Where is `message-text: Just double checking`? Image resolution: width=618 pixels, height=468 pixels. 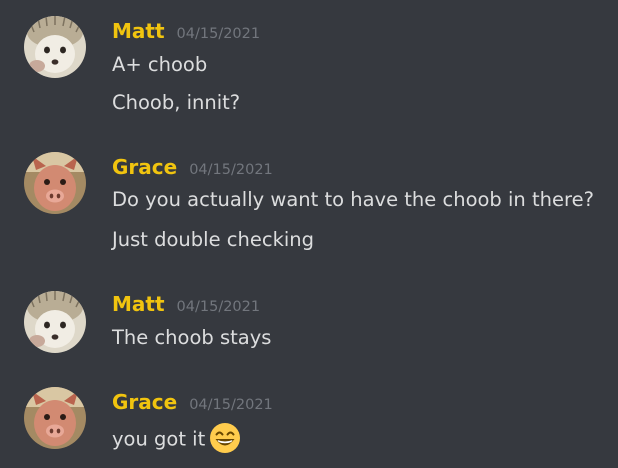
message-text: Just double checking is located at coordinates (213, 239).